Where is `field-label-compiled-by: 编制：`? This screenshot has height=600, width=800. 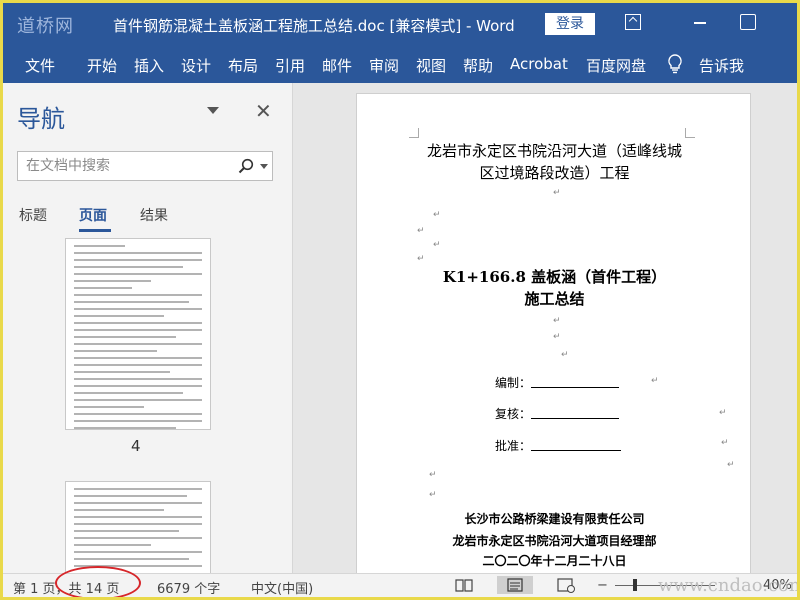 field-label-compiled-by: 编制： is located at coordinates (513, 383).